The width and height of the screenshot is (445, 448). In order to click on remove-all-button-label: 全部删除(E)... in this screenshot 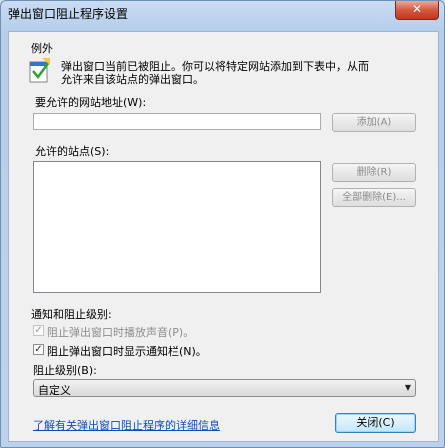, I will do `click(374, 197)`.